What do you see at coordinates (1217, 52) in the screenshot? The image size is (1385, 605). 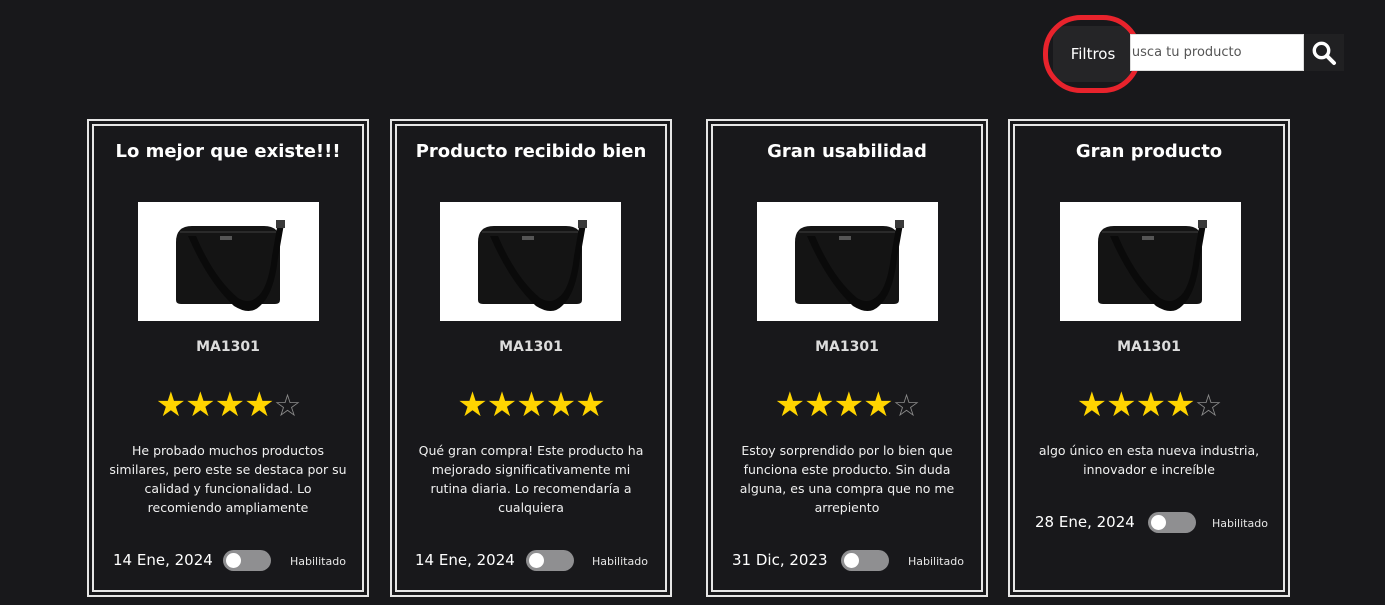 I see `search-input` at bounding box center [1217, 52].